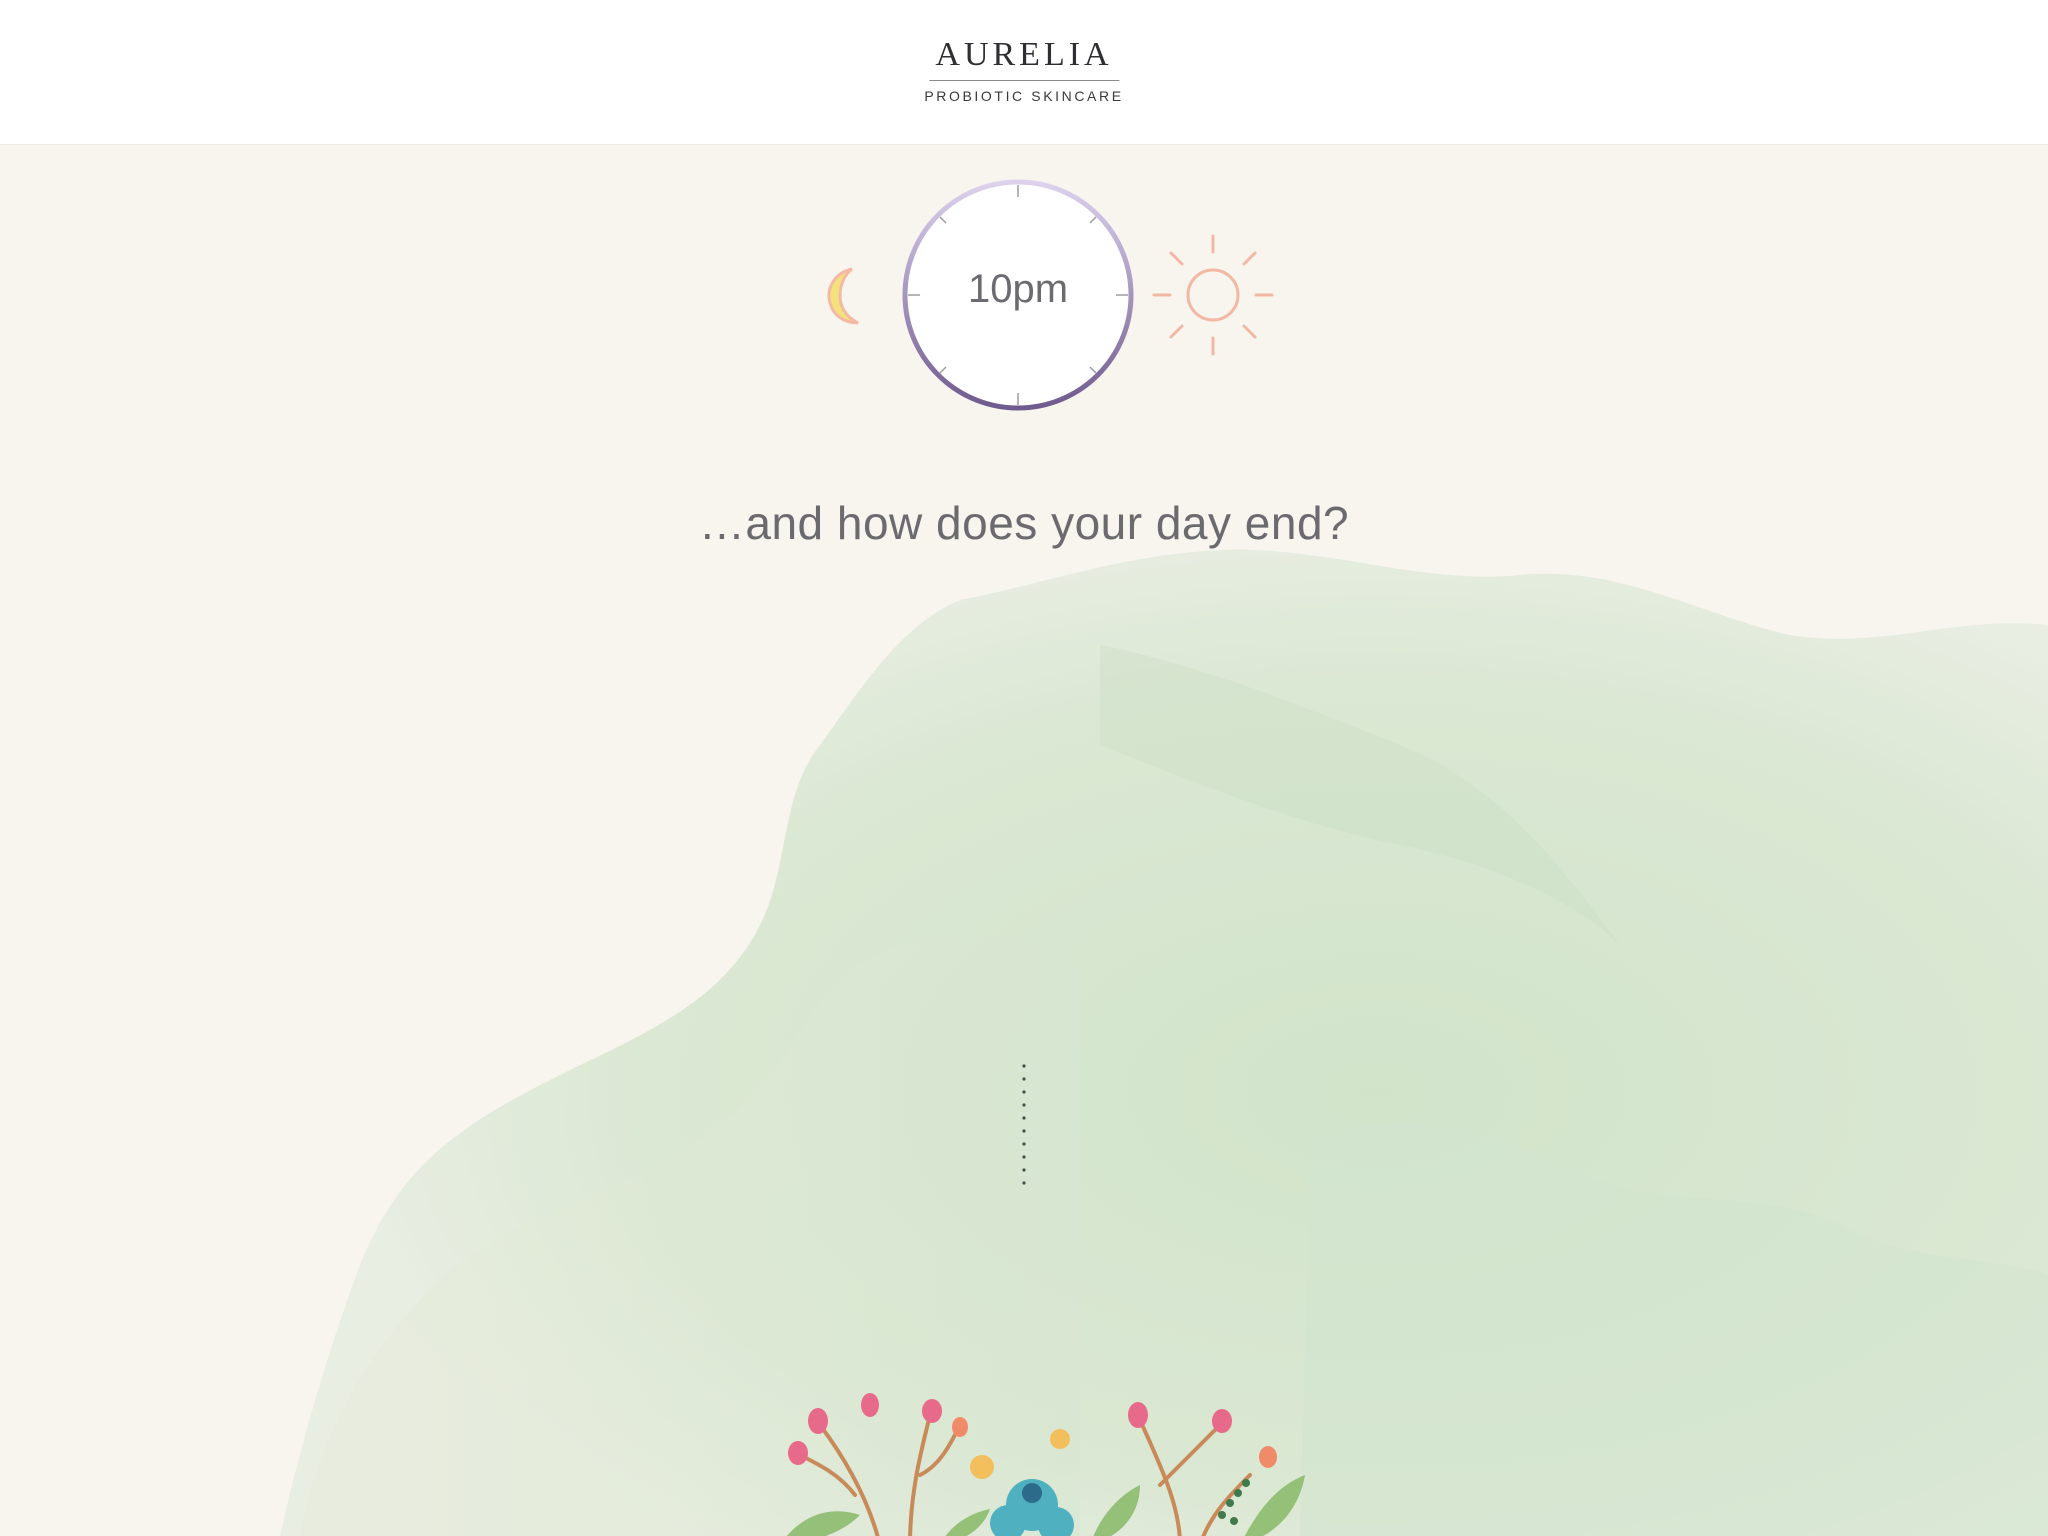 The image size is (2048, 1536). What do you see at coordinates (1024, 80) in the screenshot?
I see `brand-divider` at bounding box center [1024, 80].